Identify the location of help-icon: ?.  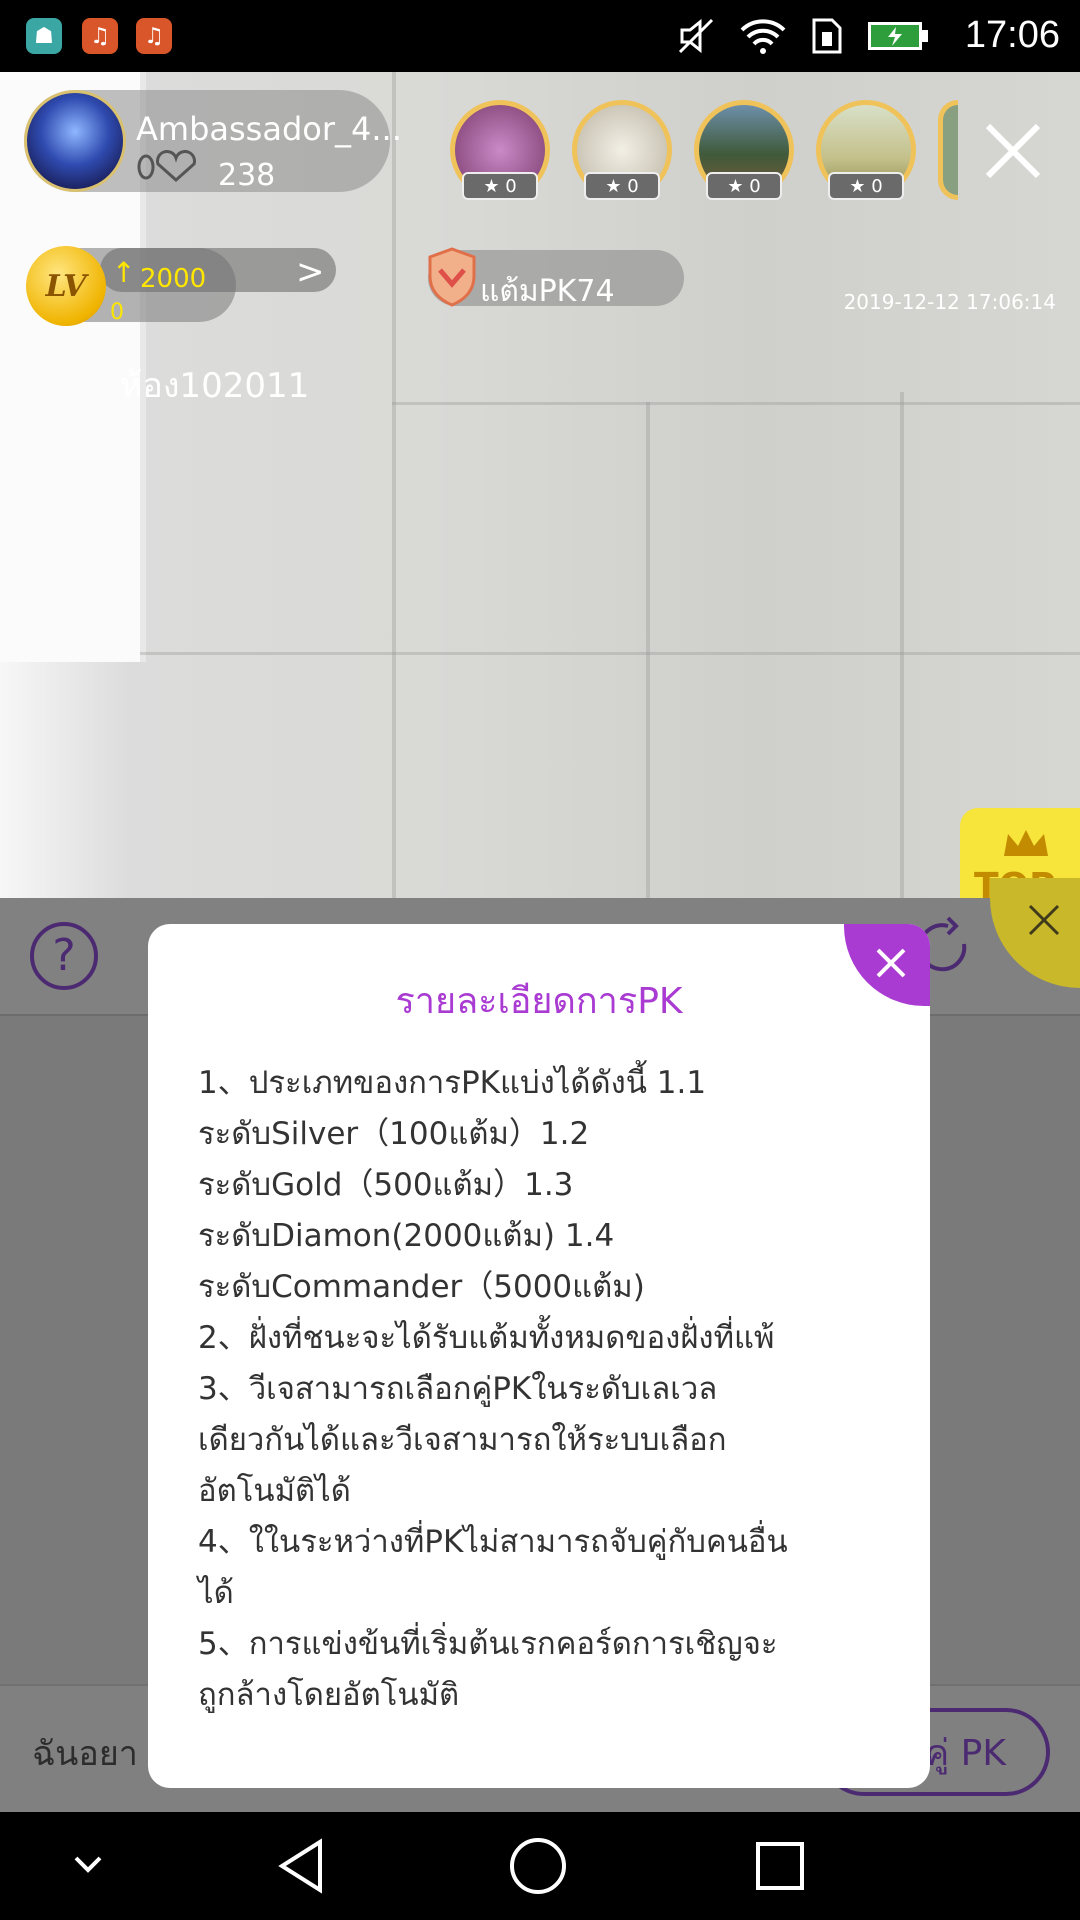
(64, 956).